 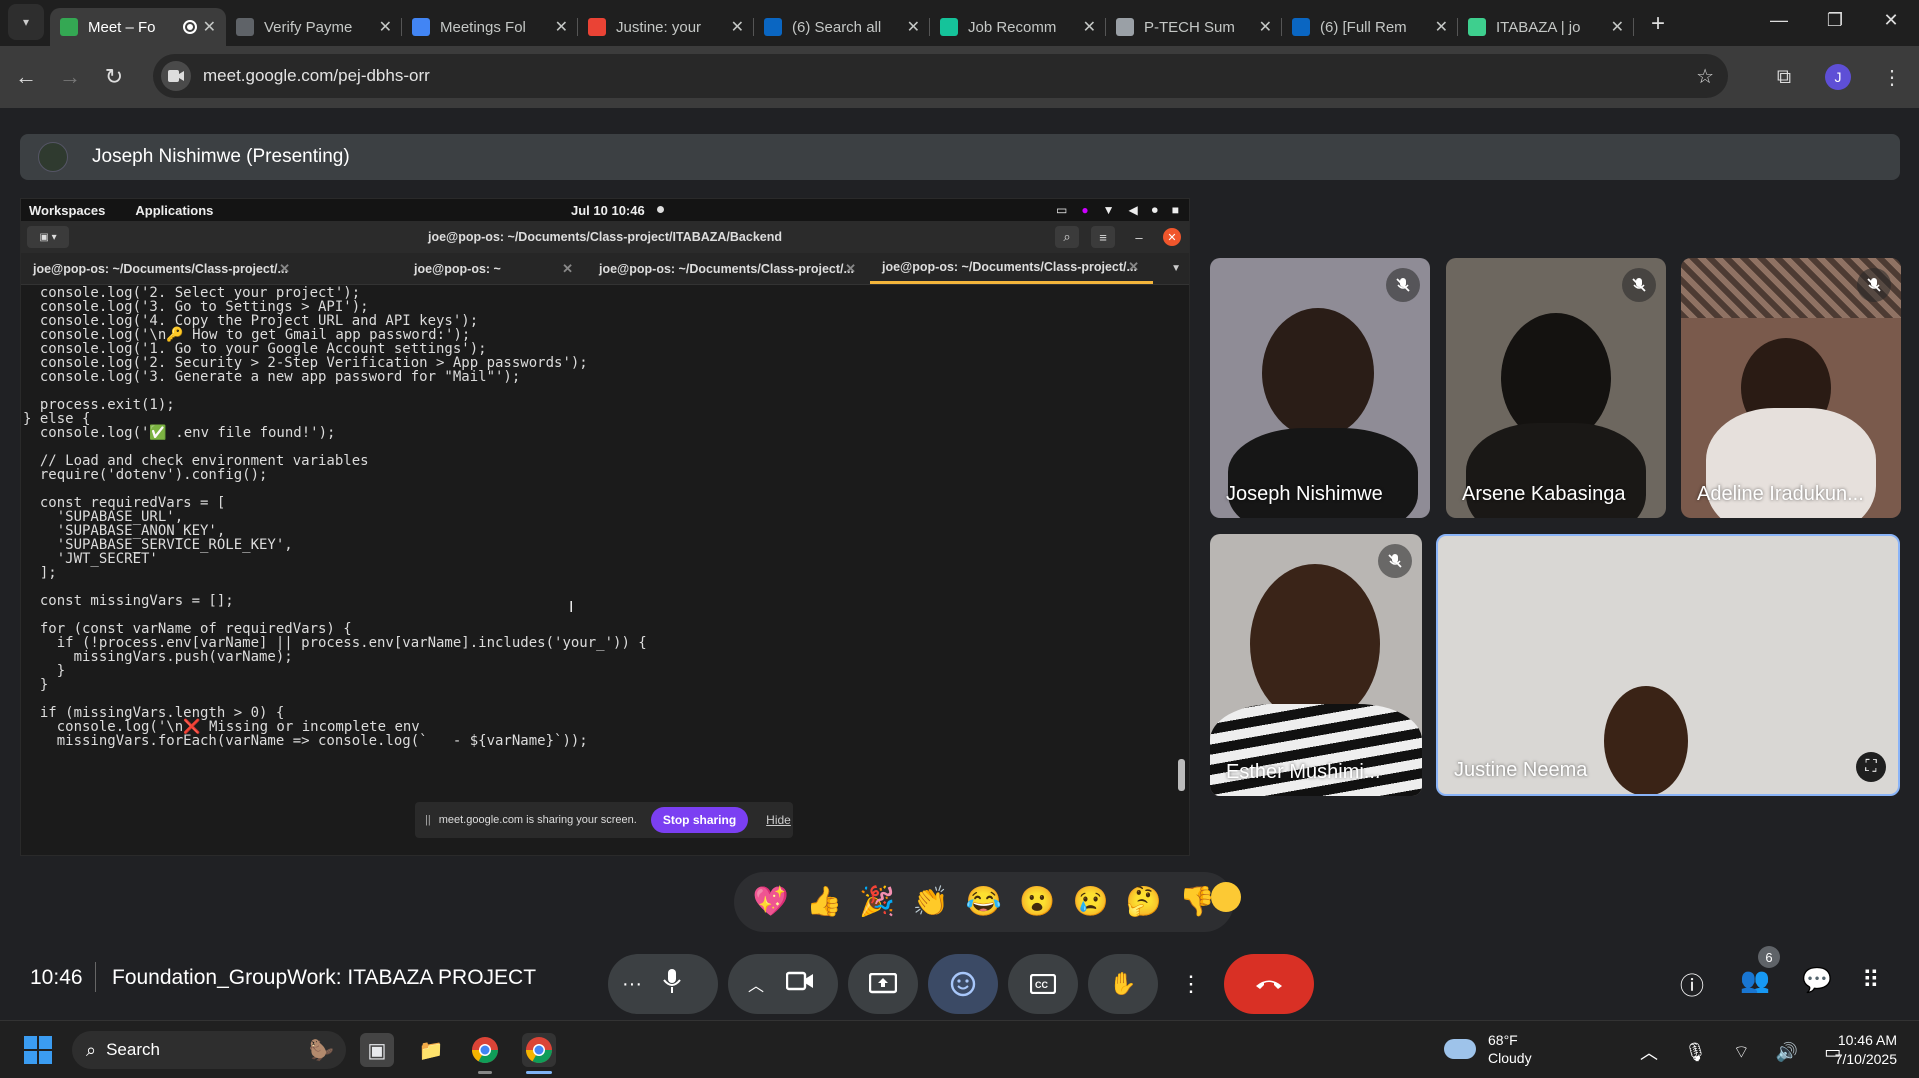 What do you see at coordinates (1139, 237) in the screenshot?
I see `terminal-minimize-icon: –` at bounding box center [1139, 237].